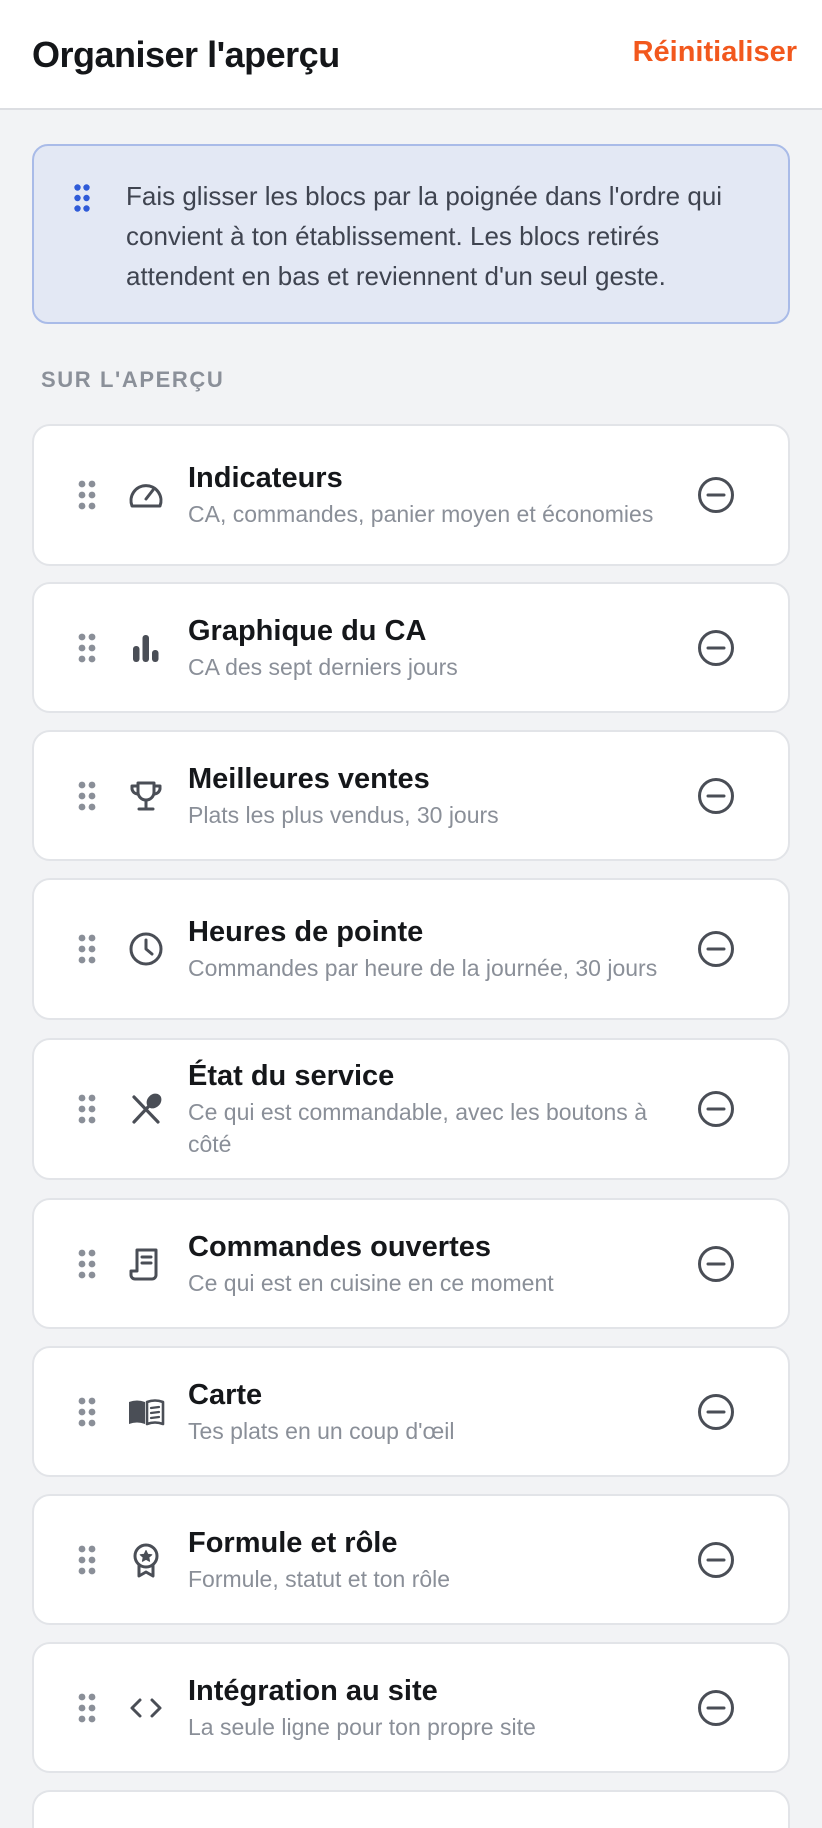 The width and height of the screenshot is (822, 1828). I want to click on page-title: Organiser l'aperçu, so click(186, 54).